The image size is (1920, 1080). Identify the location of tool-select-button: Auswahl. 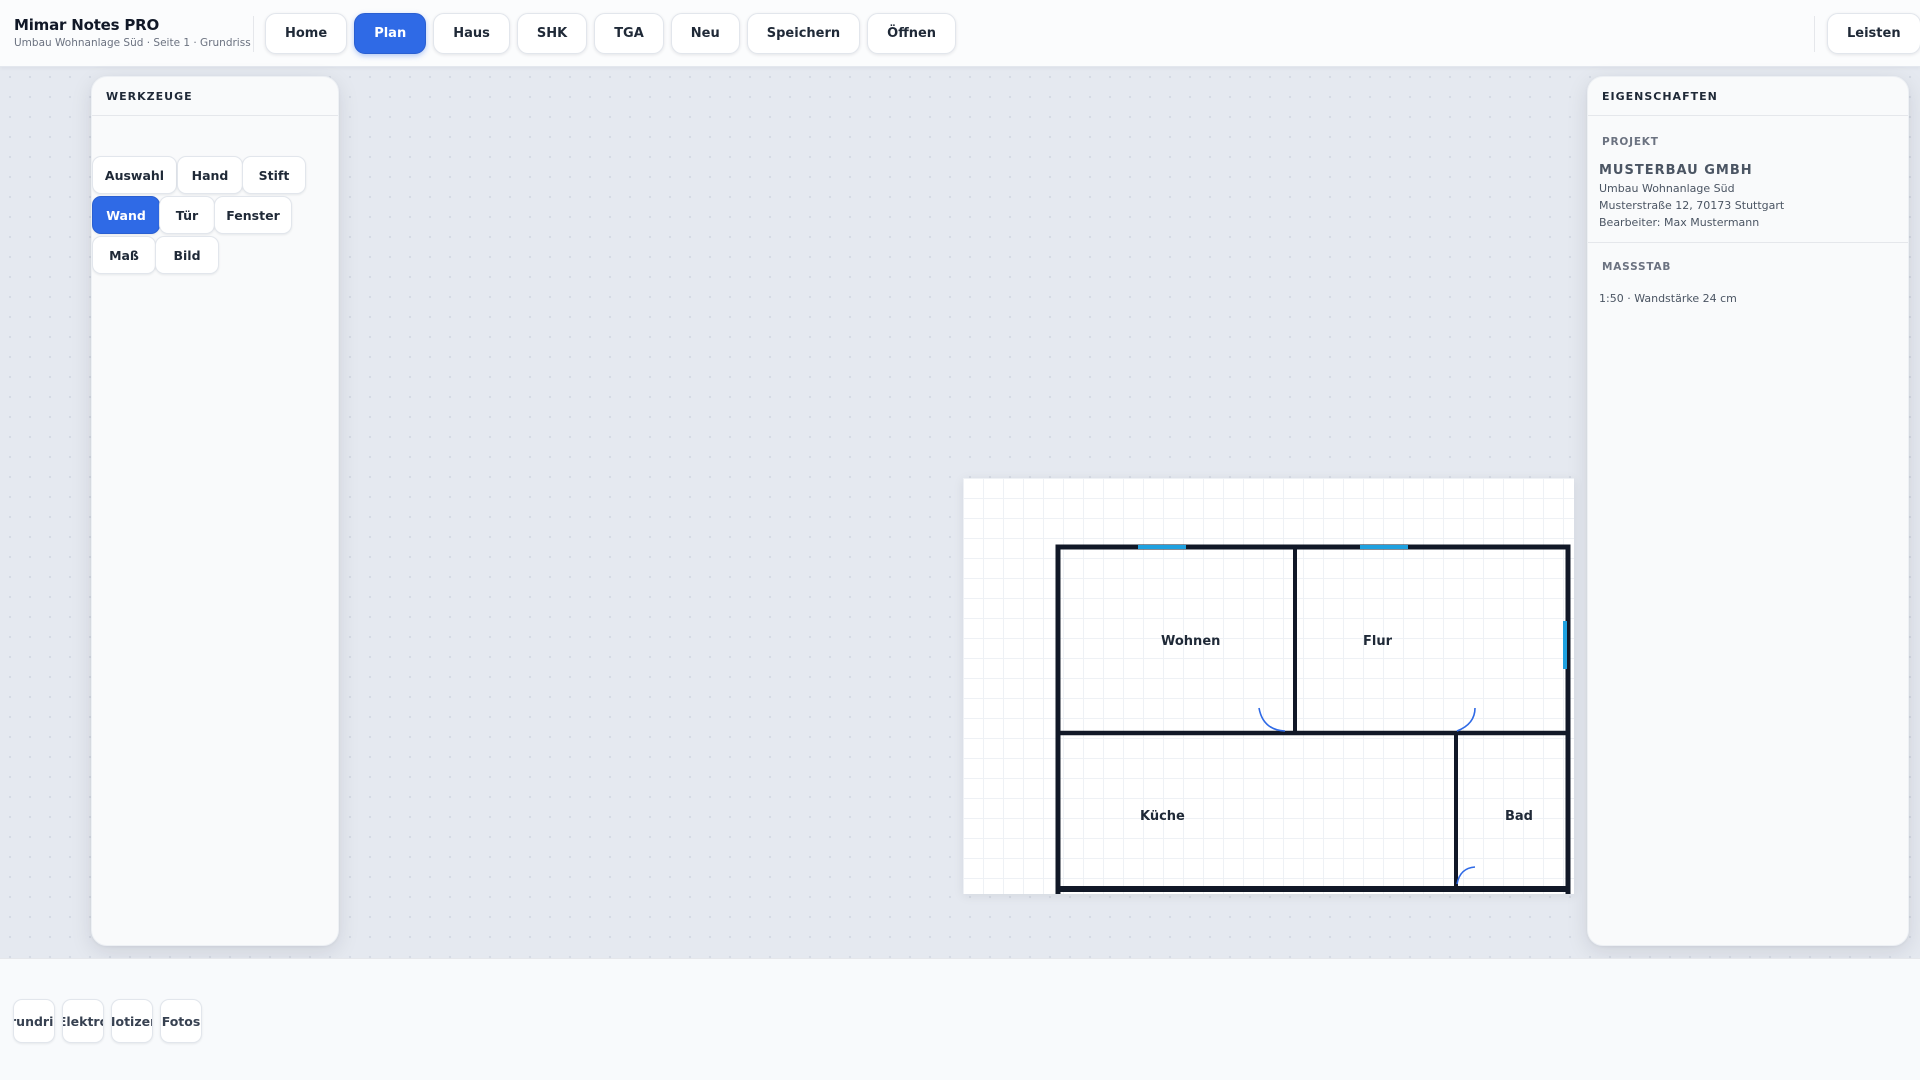
(134, 175).